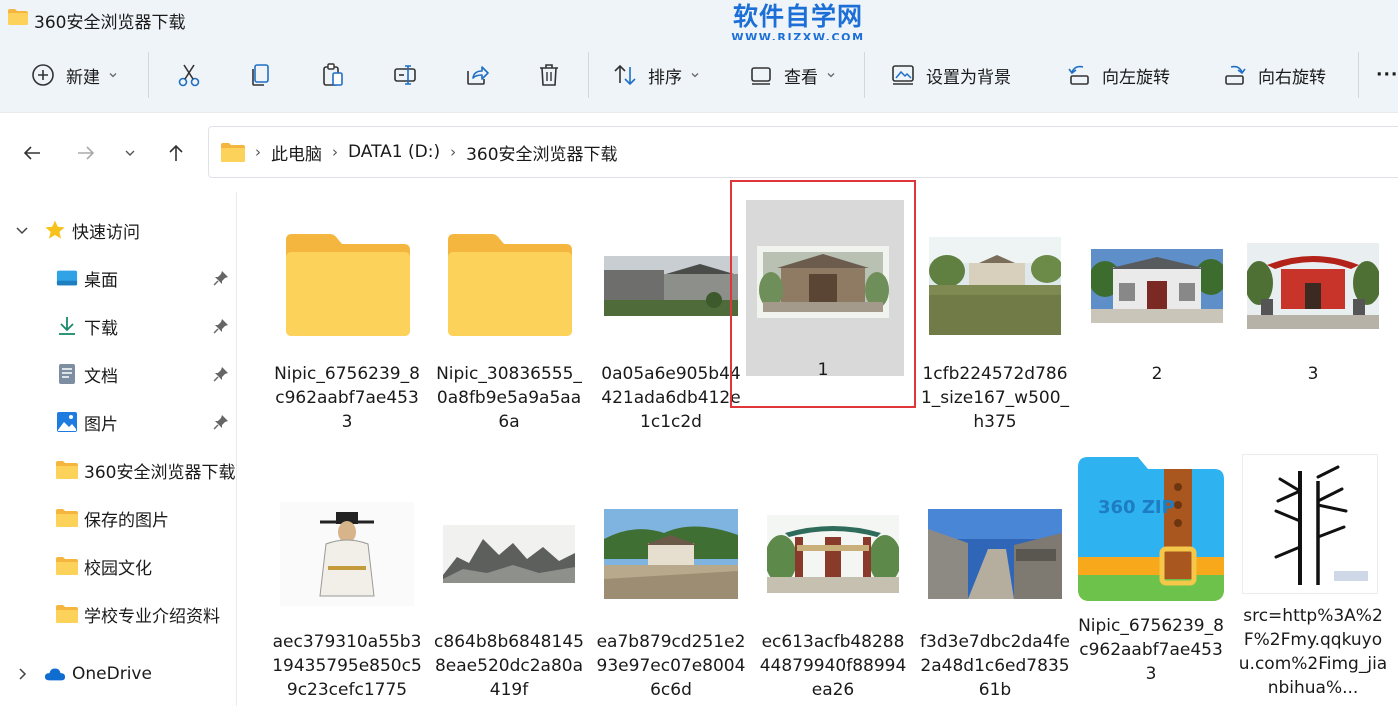 The width and height of the screenshot is (1398, 706). What do you see at coordinates (541, 152) in the screenshot?
I see `breadcrumb-current-folder: 360安全浏览器下载` at bounding box center [541, 152].